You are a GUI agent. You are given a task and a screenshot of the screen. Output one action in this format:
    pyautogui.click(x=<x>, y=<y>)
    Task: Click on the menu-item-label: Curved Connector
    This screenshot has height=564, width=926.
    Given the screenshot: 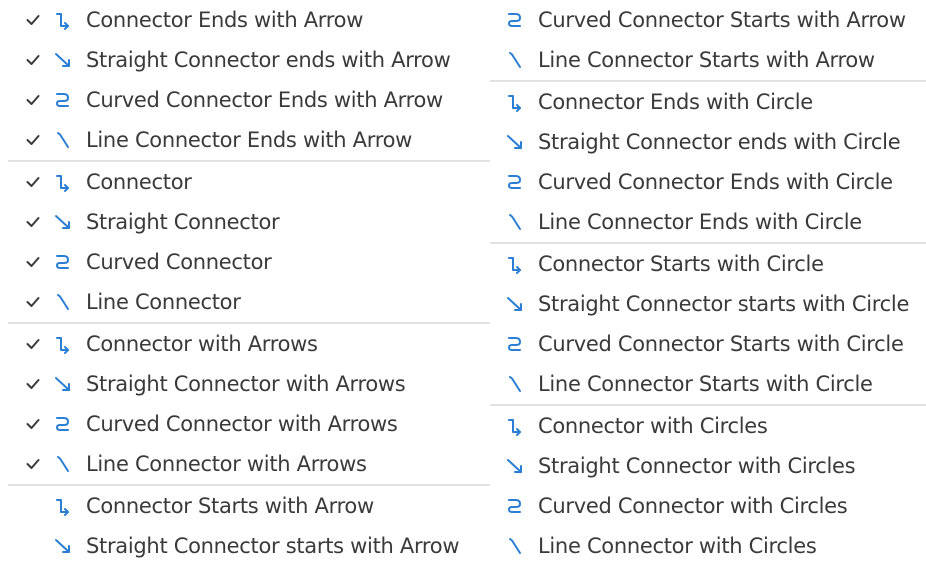 What is the action you would take?
    pyautogui.click(x=179, y=262)
    